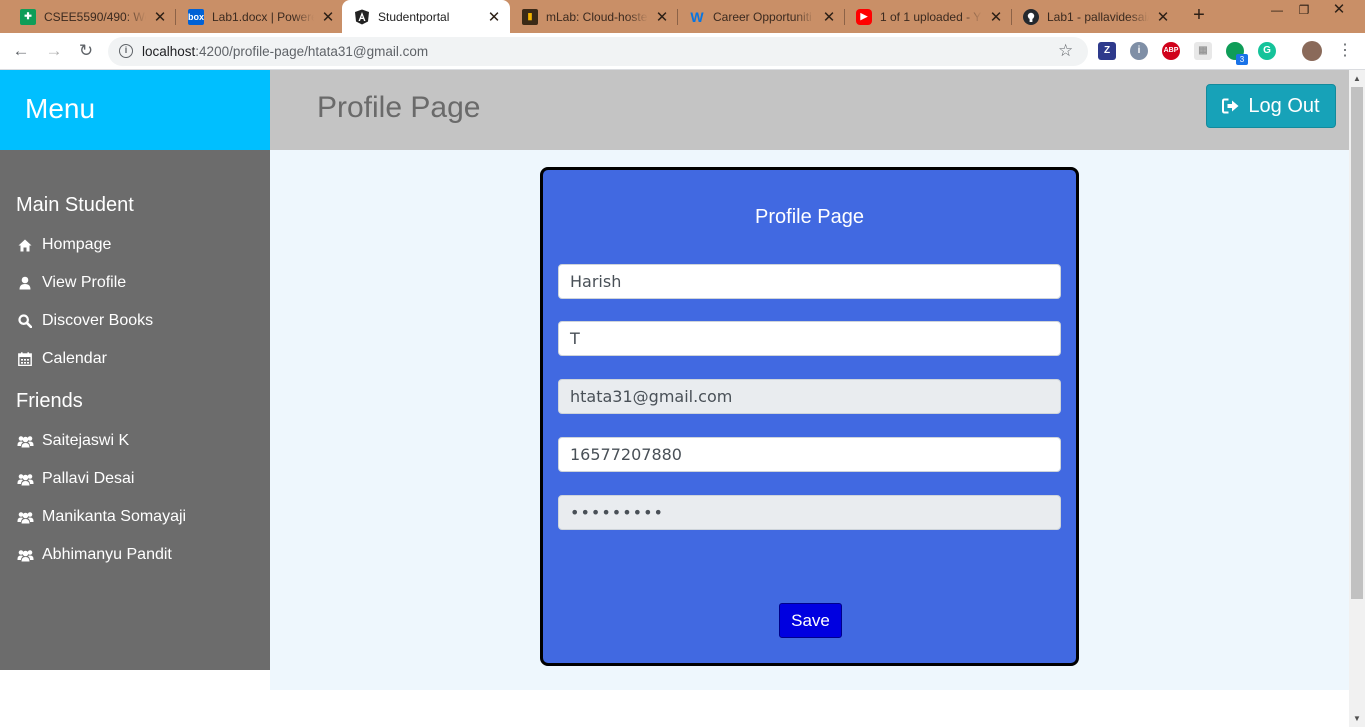  I want to click on github-icon, so click(1031, 16).